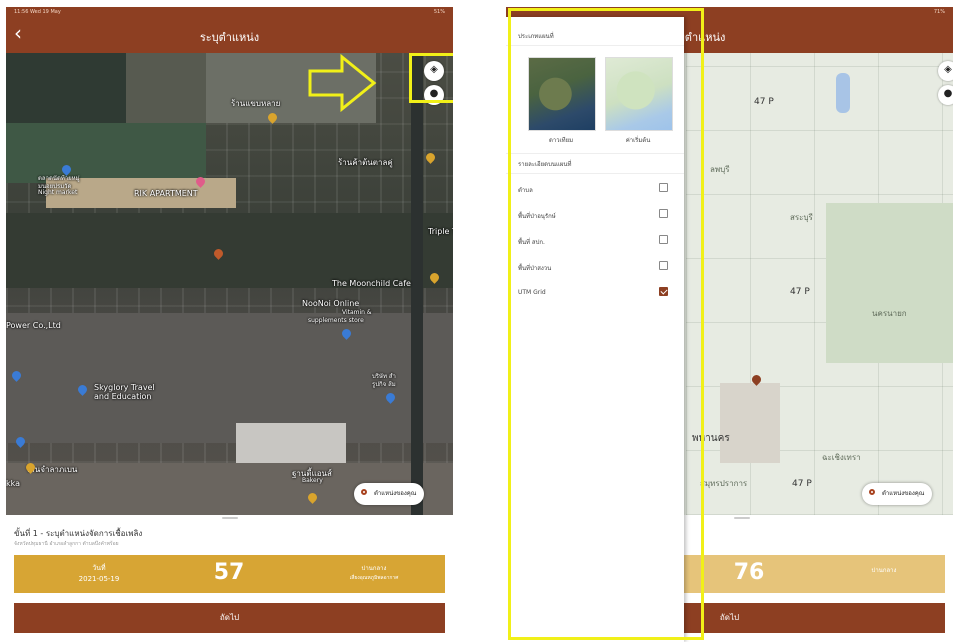  What do you see at coordinates (939, 12) in the screenshot?
I see `battery-indicator: 71%` at bounding box center [939, 12].